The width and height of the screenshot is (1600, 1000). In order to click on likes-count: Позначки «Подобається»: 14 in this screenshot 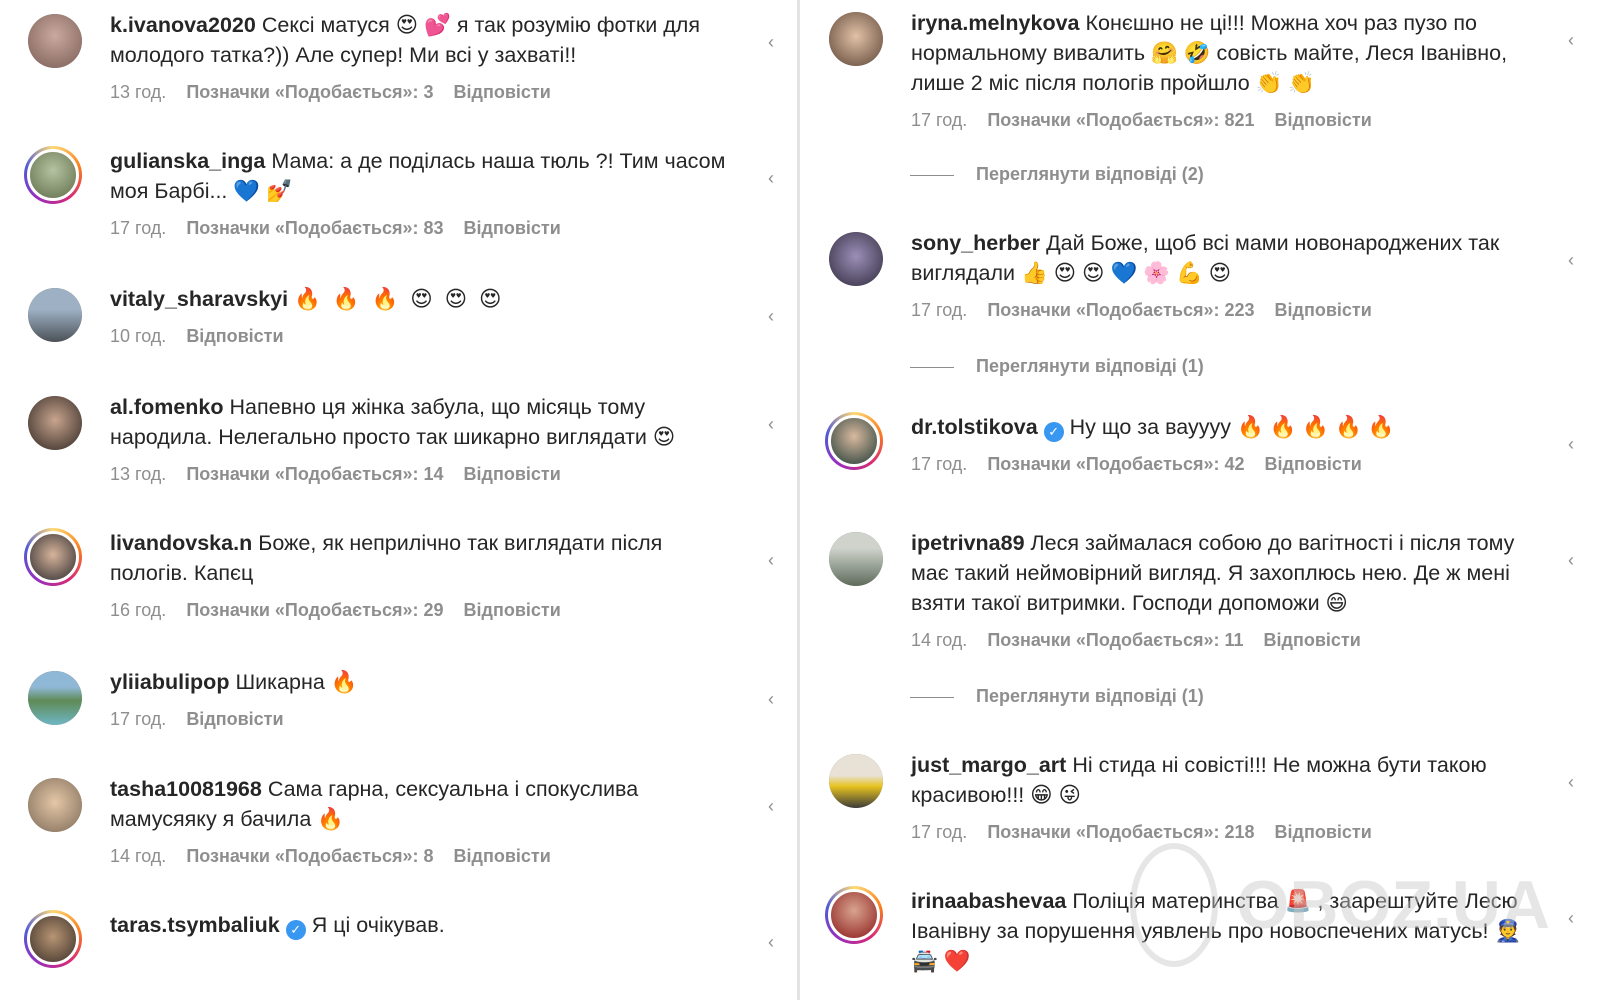, I will do `click(314, 474)`.